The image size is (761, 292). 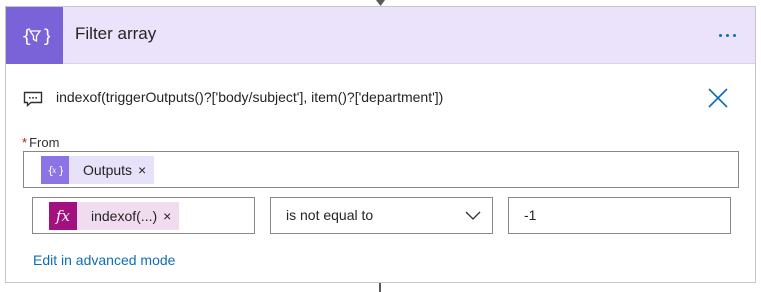 What do you see at coordinates (381, 215) in the screenshot?
I see `operator-dropdown: is not equal to` at bounding box center [381, 215].